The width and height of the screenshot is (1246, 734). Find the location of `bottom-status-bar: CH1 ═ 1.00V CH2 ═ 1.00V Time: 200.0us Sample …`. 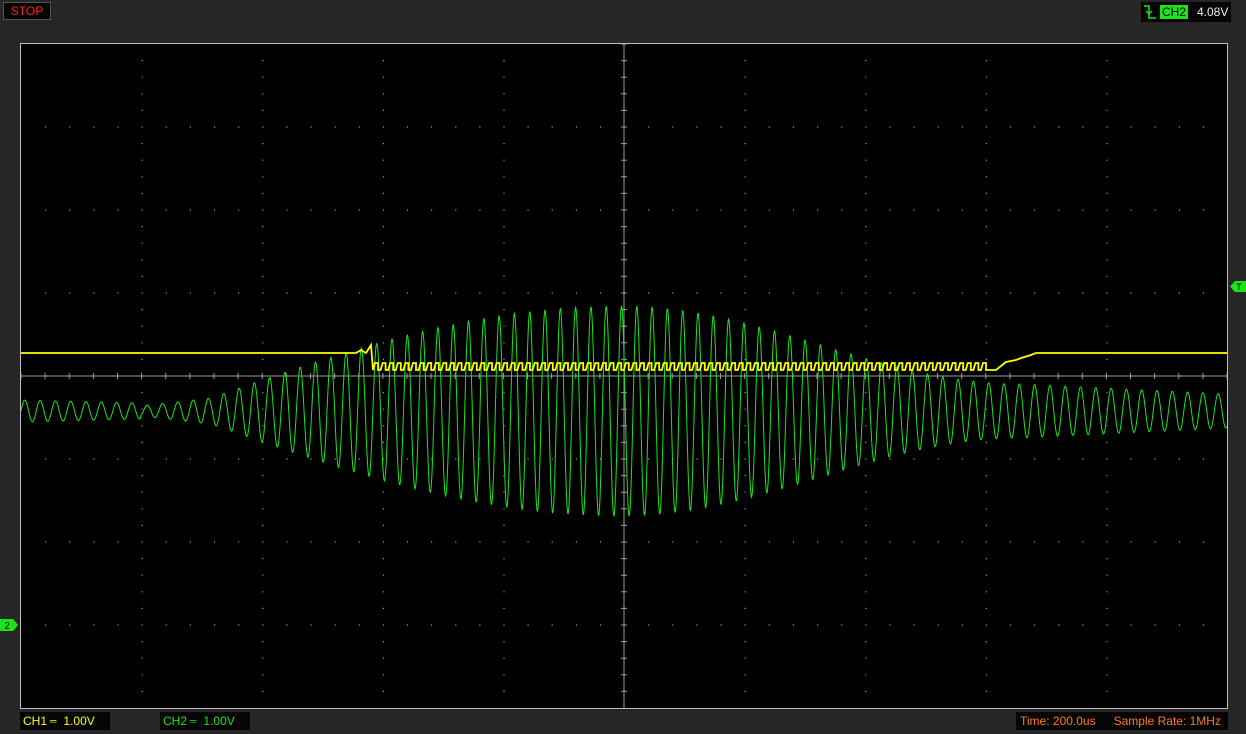

bottom-status-bar: CH1 ═ 1.00V CH2 ═ 1.00V Time: 200.0us Sample … is located at coordinates (623, 722).